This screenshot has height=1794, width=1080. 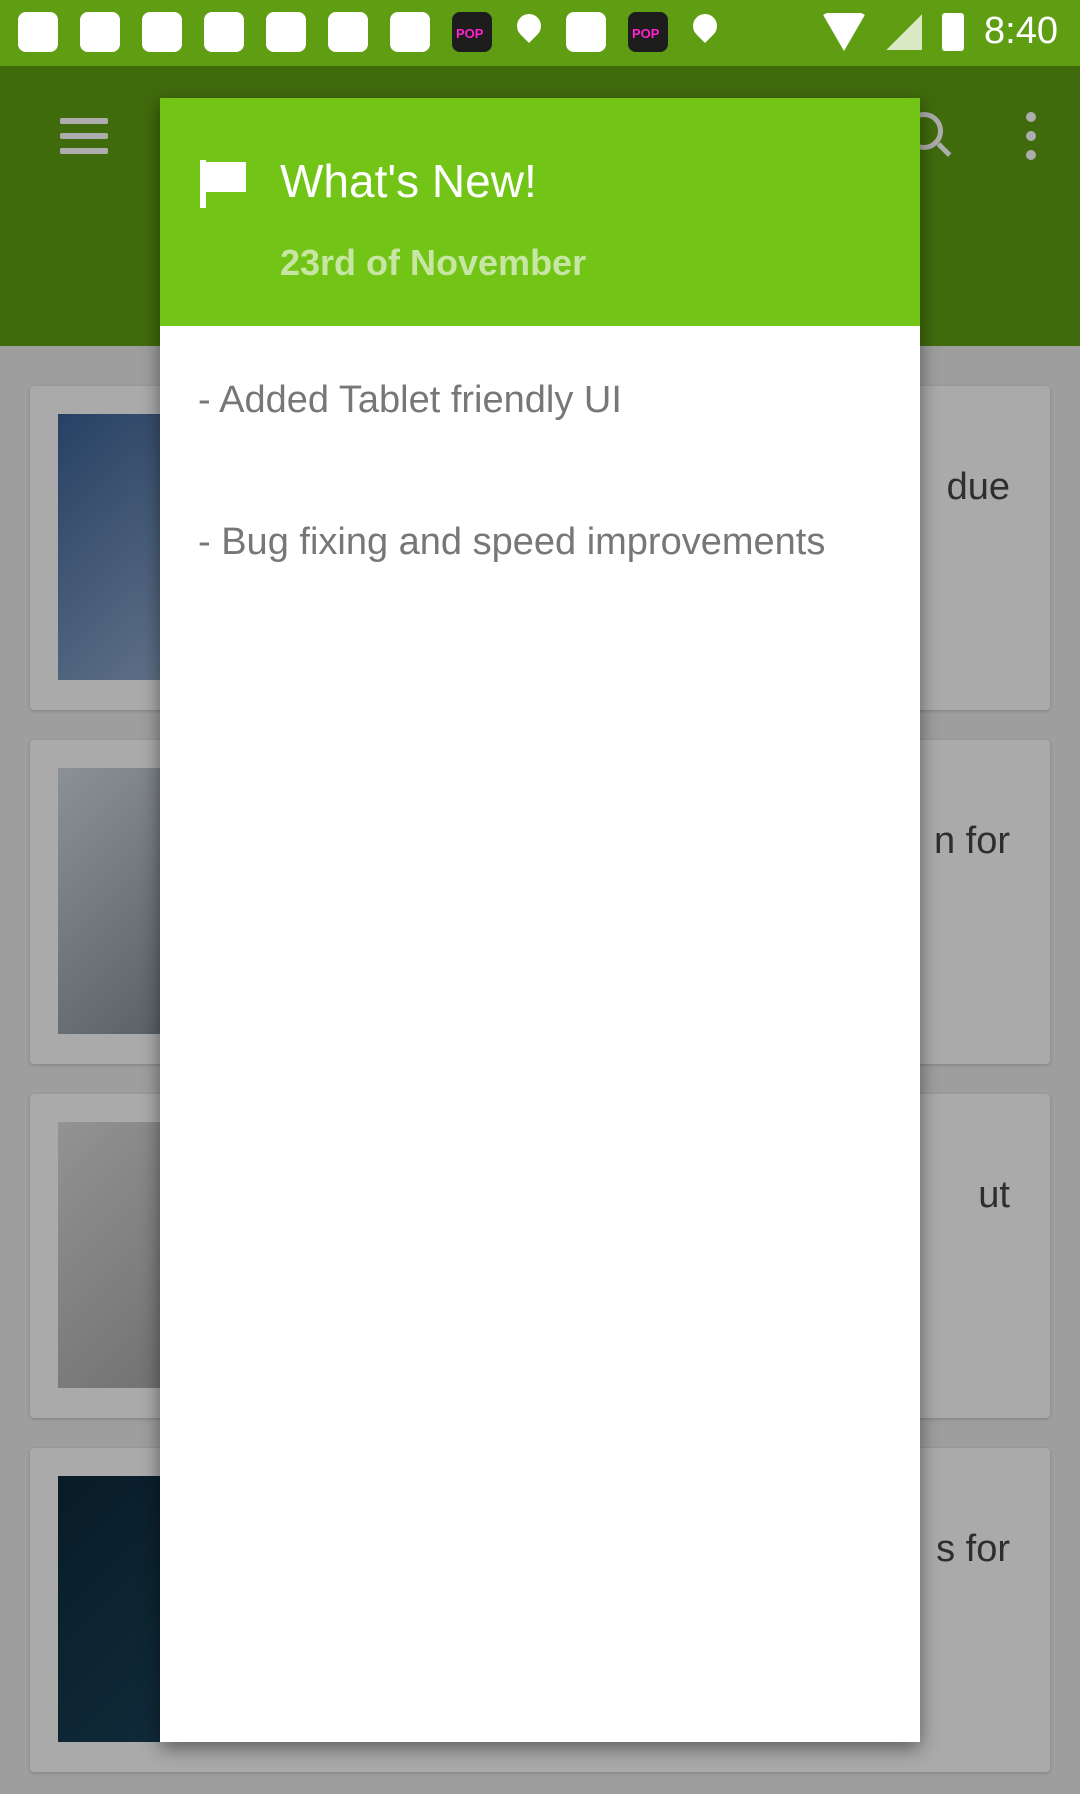 I want to click on dialog-title: What's New!, so click(x=408, y=181).